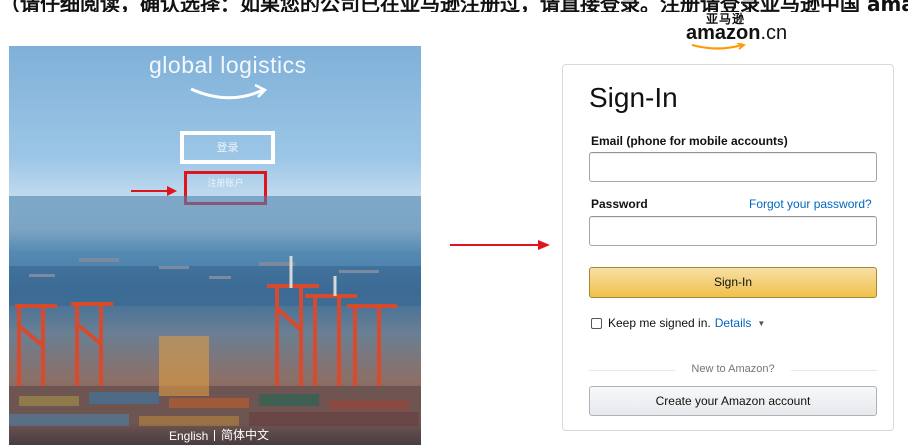 The width and height of the screenshot is (908, 445). I want to click on amazon-cn-logo: 亚马逊 amazon.cn, so click(736, 30).